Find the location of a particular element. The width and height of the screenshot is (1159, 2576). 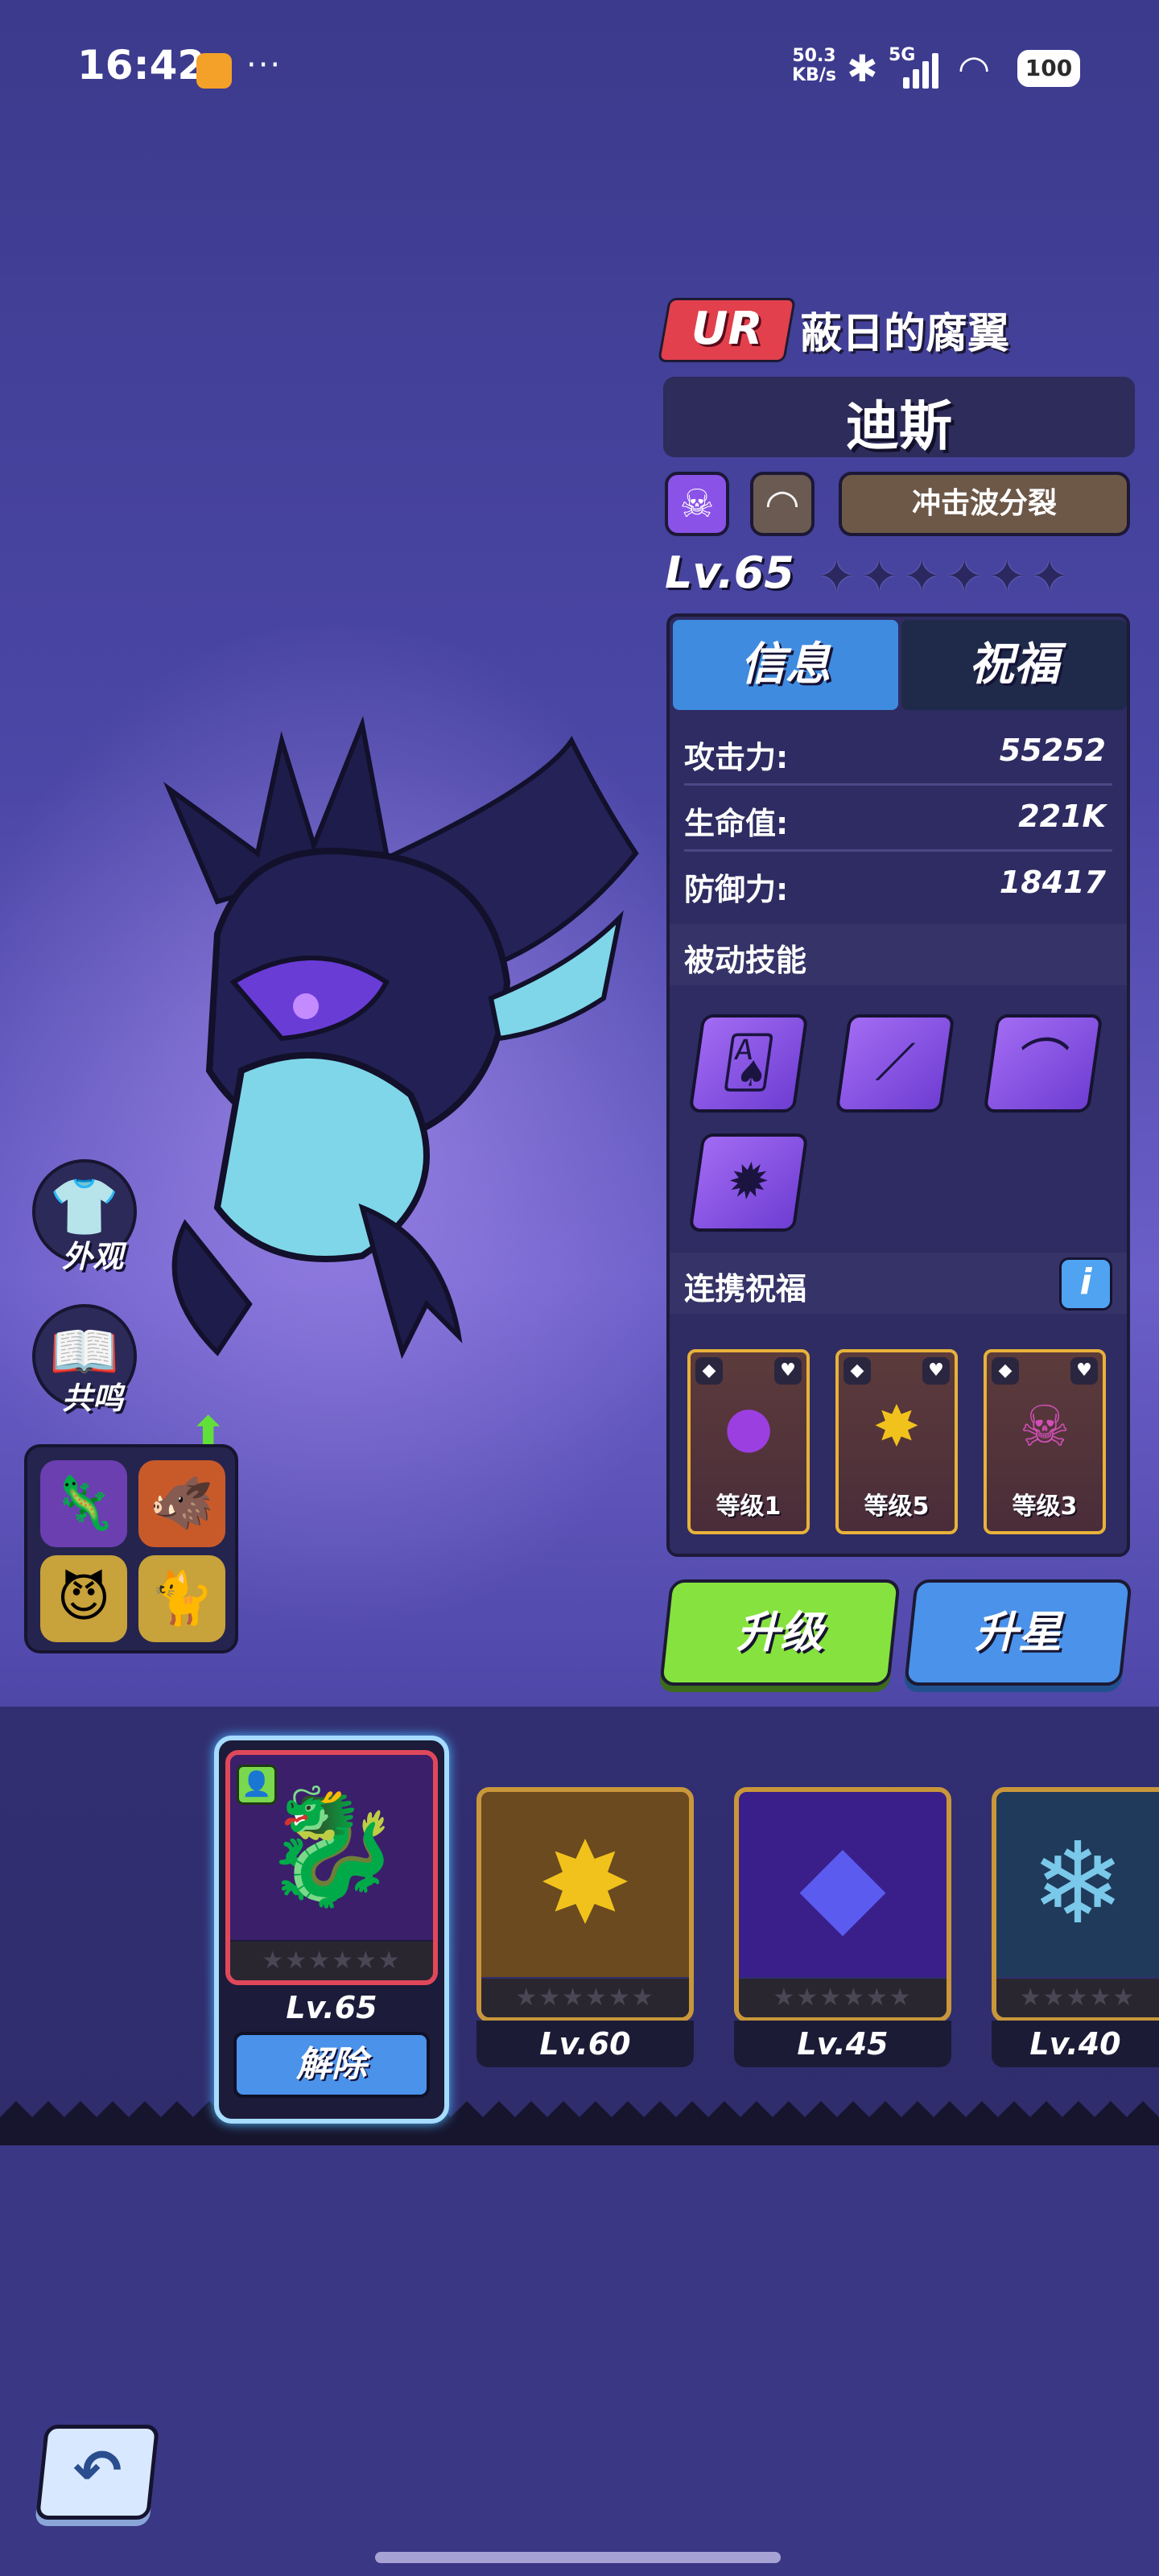

hero-card-level: Lv.45 is located at coordinates (842, 2044).